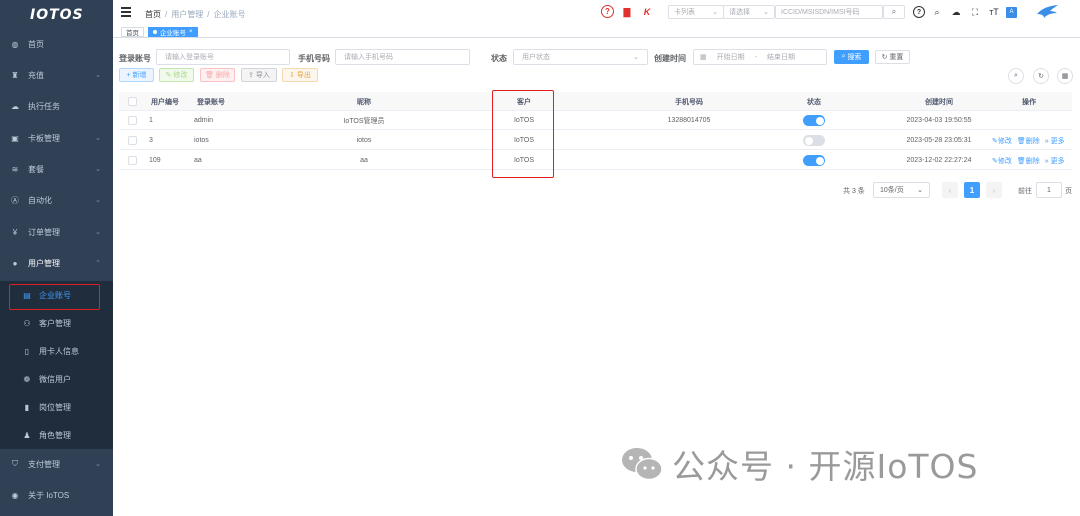 The height and width of the screenshot is (516, 1080). Describe the element at coordinates (739, 12) in the screenshot. I see `option-value: 请选择` at that location.